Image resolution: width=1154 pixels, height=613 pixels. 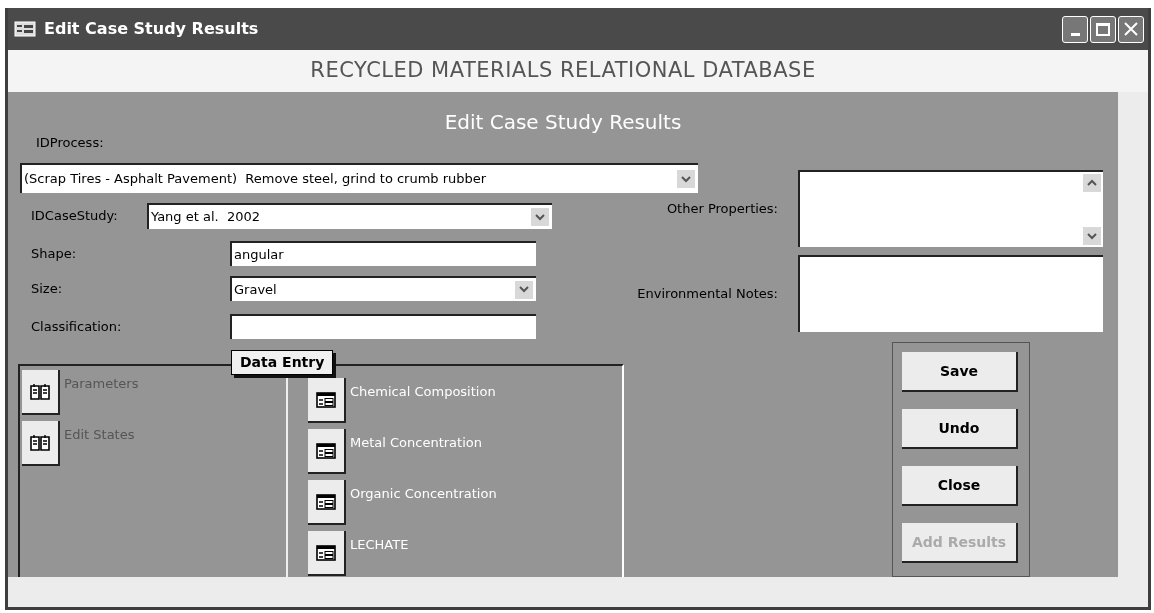 I want to click on dropdown-field: Yang et al. 2002, so click(x=349, y=216).